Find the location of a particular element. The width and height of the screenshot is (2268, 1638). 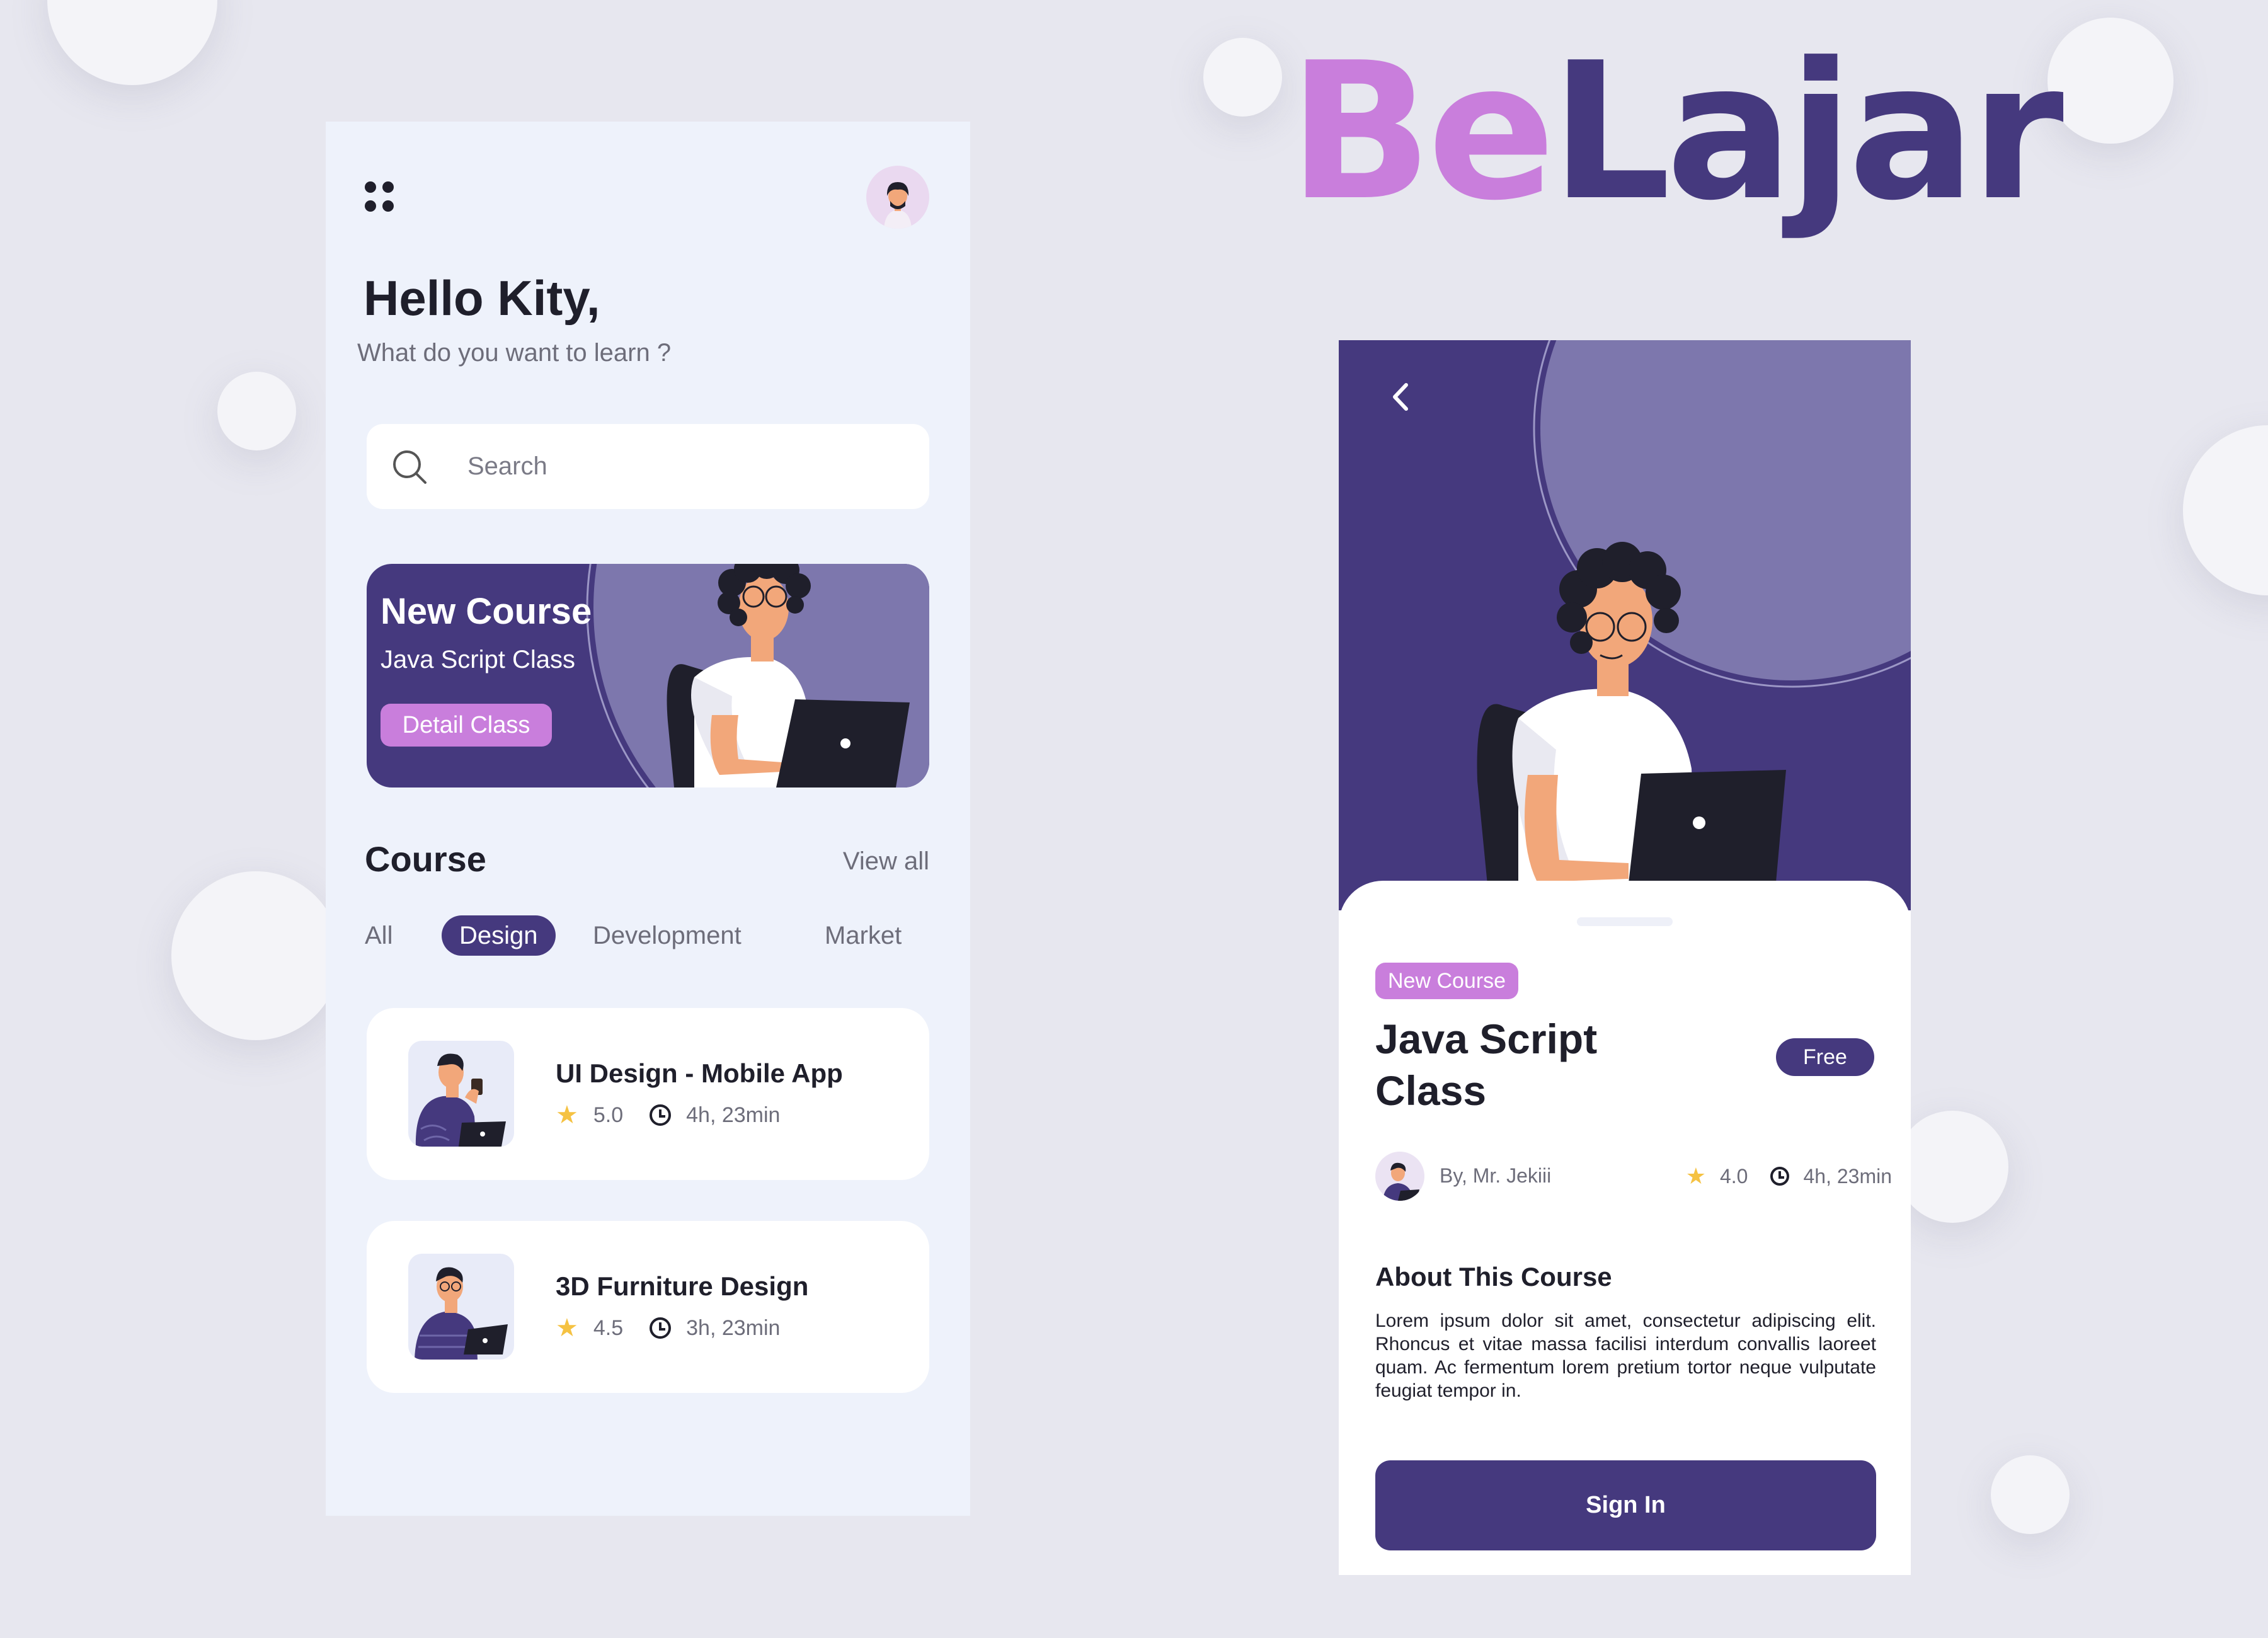

course-meta: ★ 4.5 3h, 23min is located at coordinates (668, 1328).